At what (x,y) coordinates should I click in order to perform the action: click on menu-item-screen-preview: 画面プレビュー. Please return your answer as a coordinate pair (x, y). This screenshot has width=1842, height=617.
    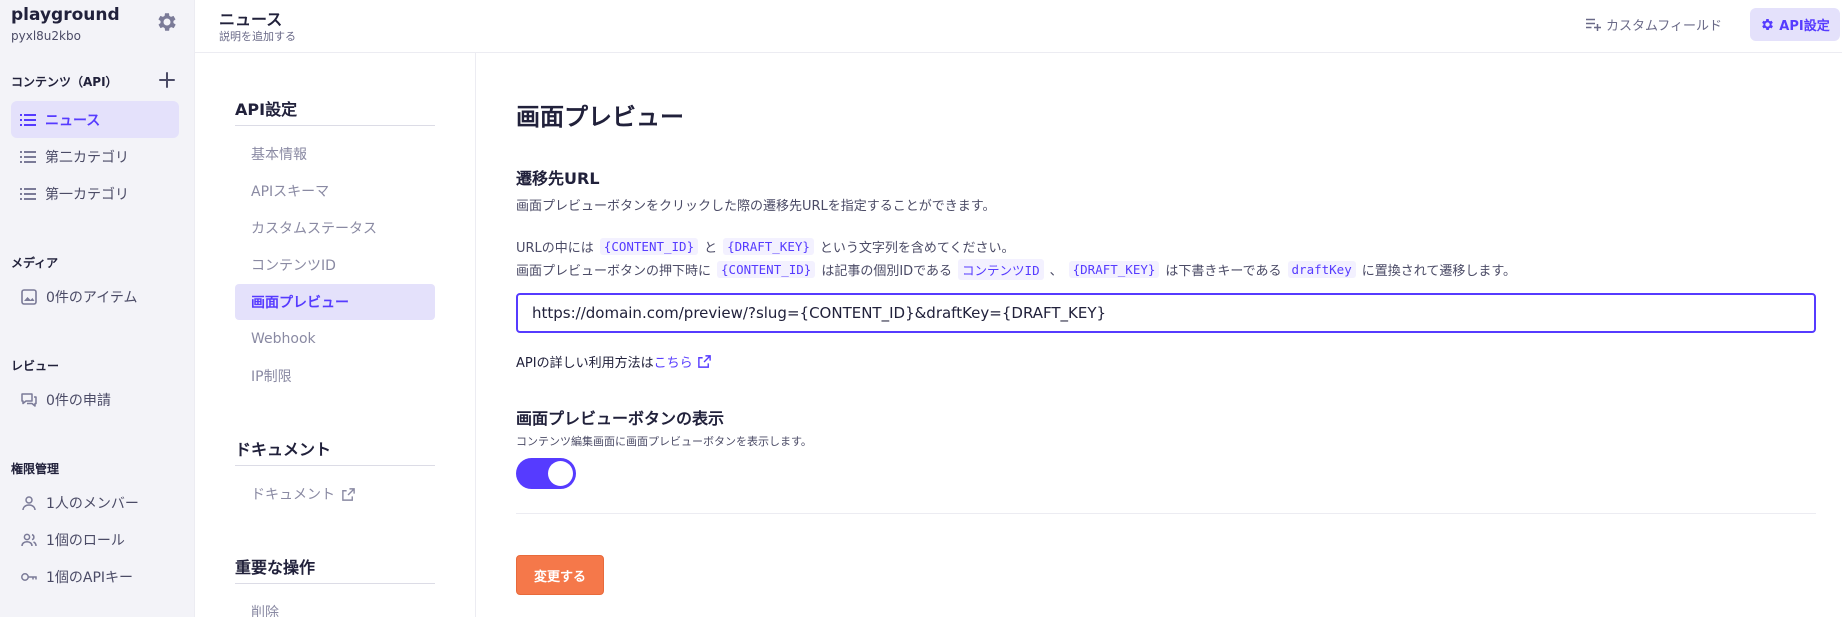
    Looking at the image, I should click on (335, 302).